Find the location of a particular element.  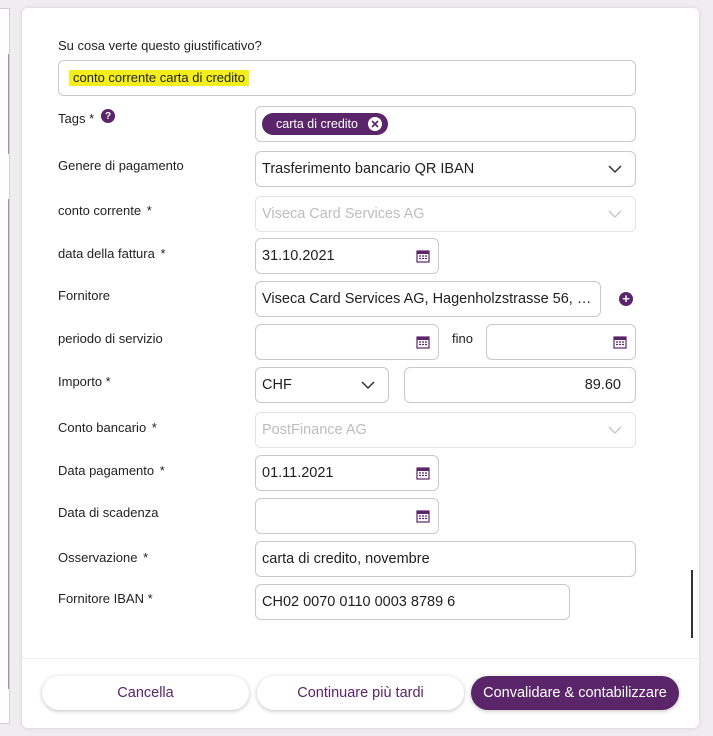

payment-type-value: Trasferimento bancario QR IBAN is located at coordinates (368, 169).